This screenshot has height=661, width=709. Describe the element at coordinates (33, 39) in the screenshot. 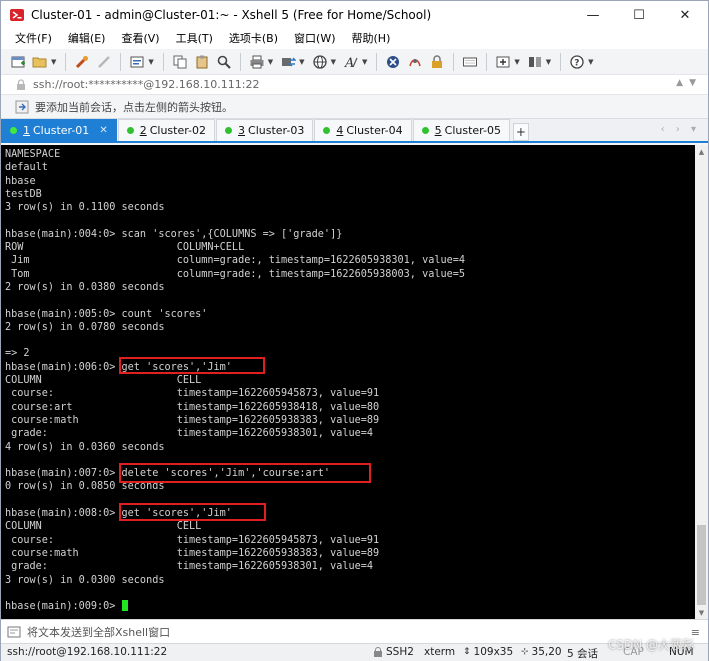

I see `menu-file: 文件(F)` at that location.